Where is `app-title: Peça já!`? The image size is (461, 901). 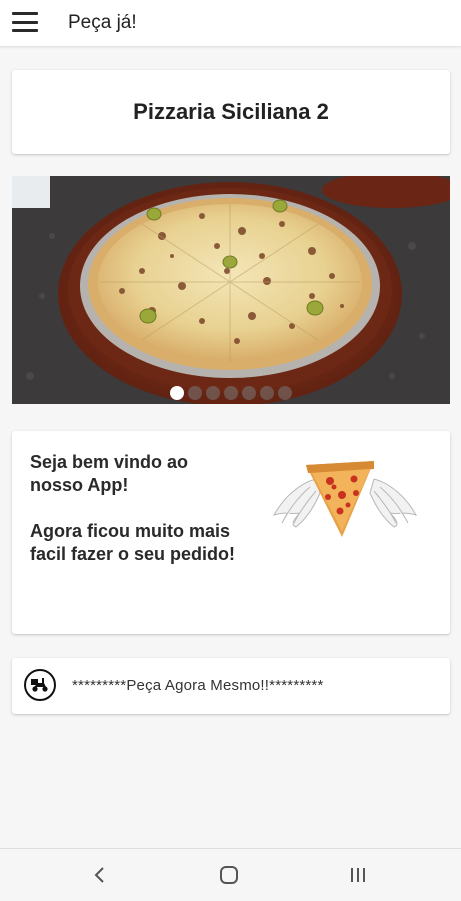 app-title: Peça já! is located at coordinates (102, 22).